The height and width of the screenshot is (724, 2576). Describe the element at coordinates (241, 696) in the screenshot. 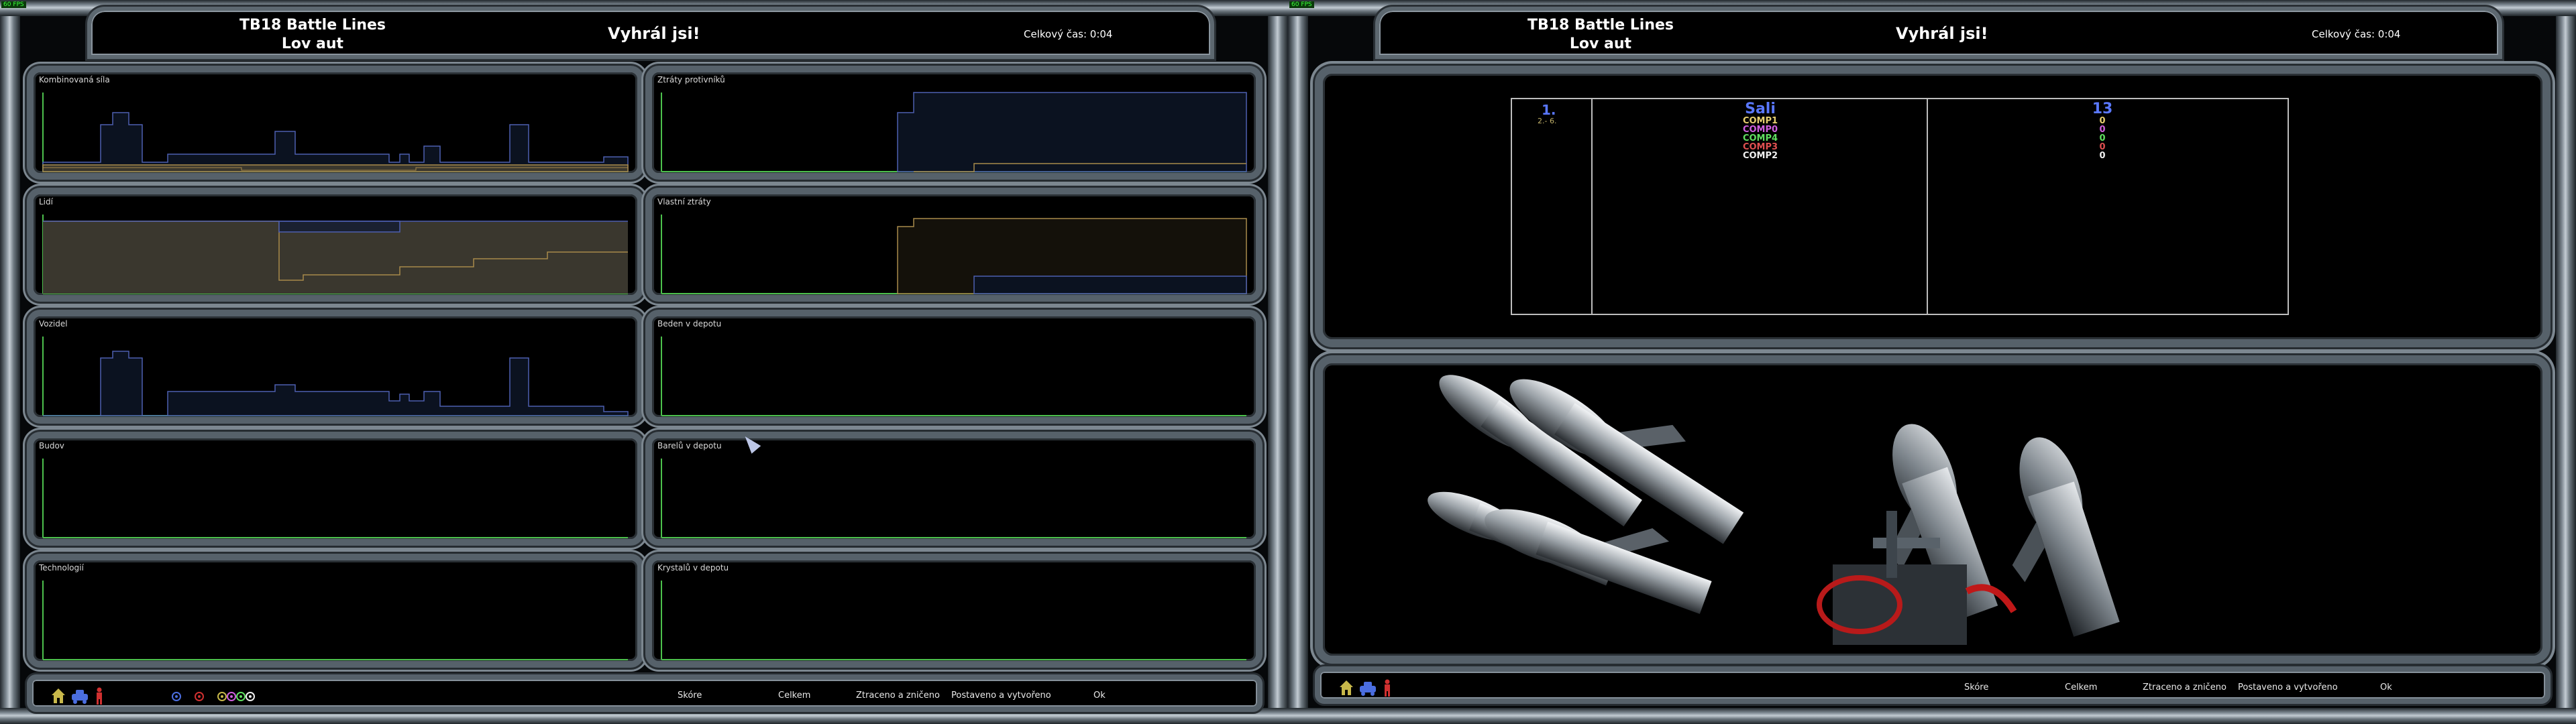

I see `player-filter-green` at that location.